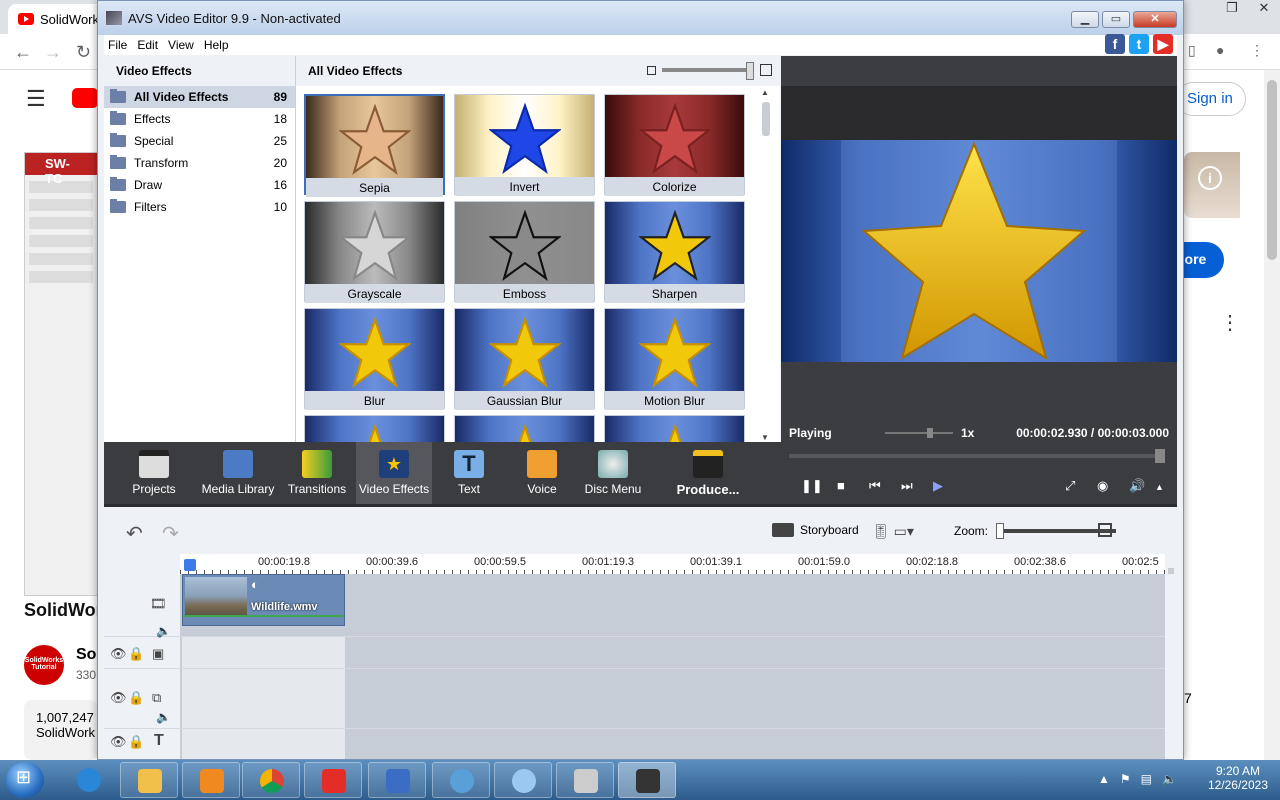  I want to click on disc-menu-button: Disc Menu, so click(613, 473).